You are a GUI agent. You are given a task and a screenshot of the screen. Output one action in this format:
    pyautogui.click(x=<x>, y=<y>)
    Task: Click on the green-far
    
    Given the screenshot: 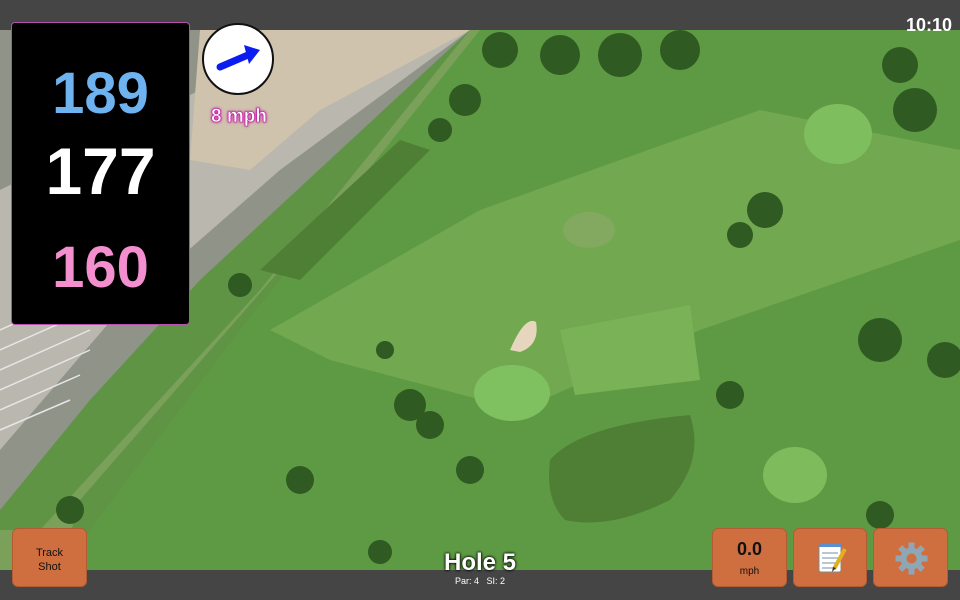 What is the action you would take?
    pyautogui.click(x=838, y=134)
    